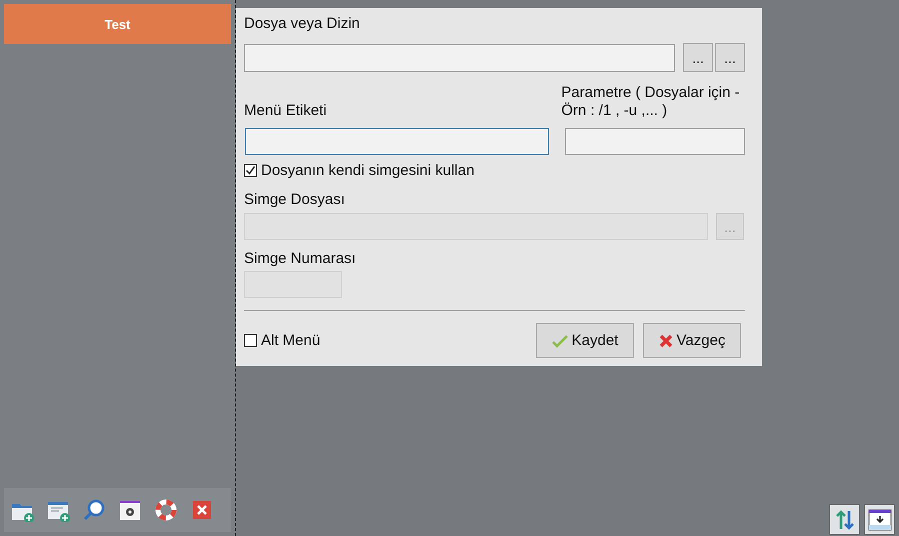 The image size is (899, 536). I want to click on field-label: Simge Numarası, so click(300, 259).